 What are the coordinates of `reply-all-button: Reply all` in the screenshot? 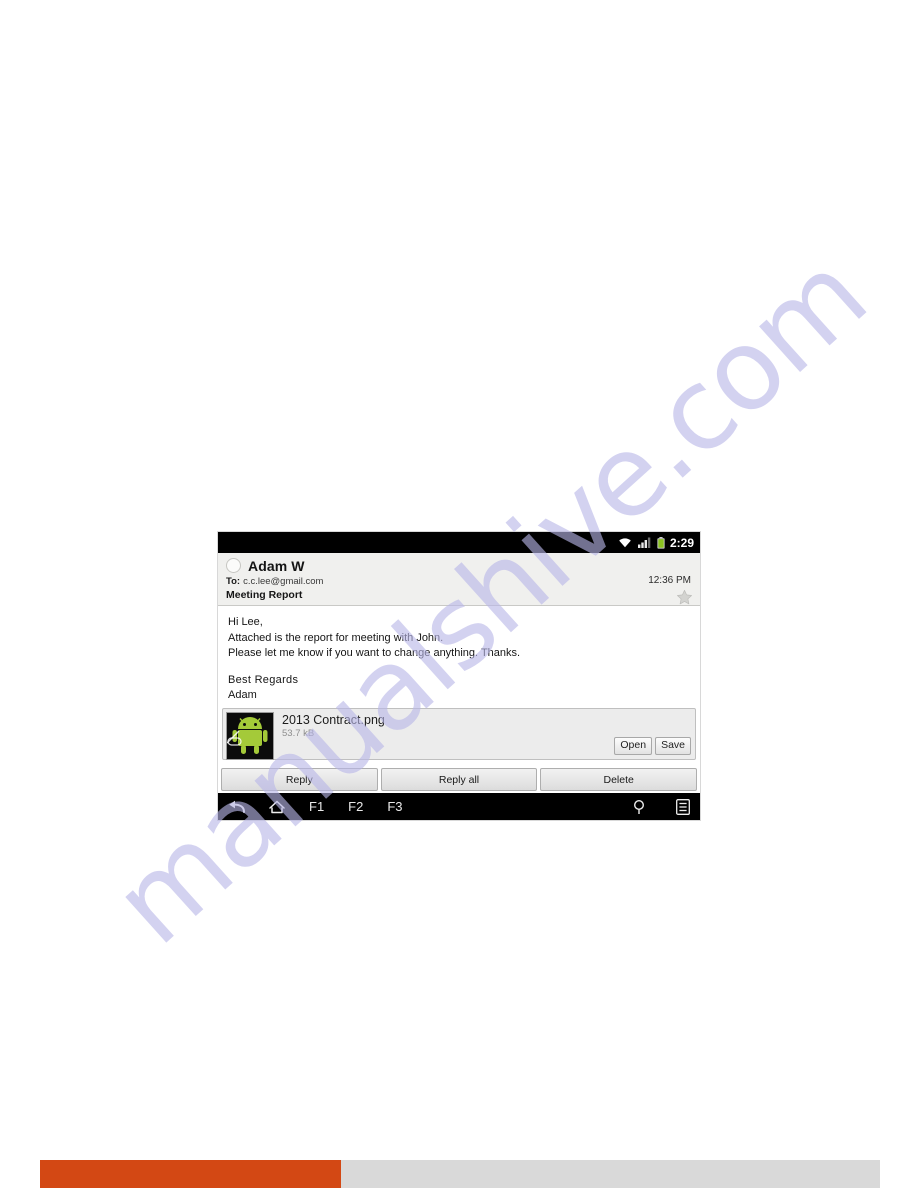 It's located at (459, 779).